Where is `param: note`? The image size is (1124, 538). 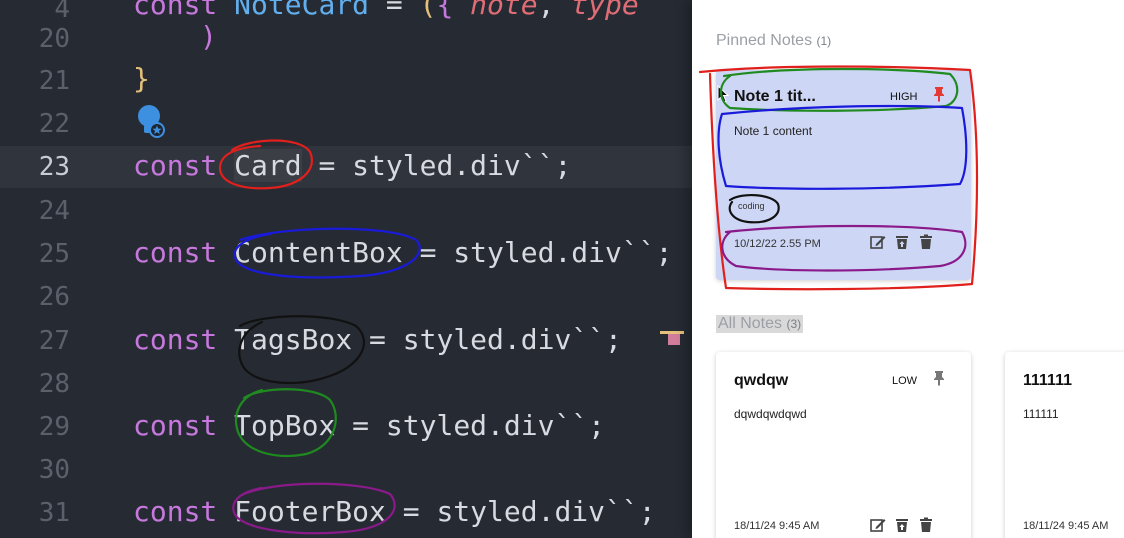
param: note is located at coordinates (504, 10).